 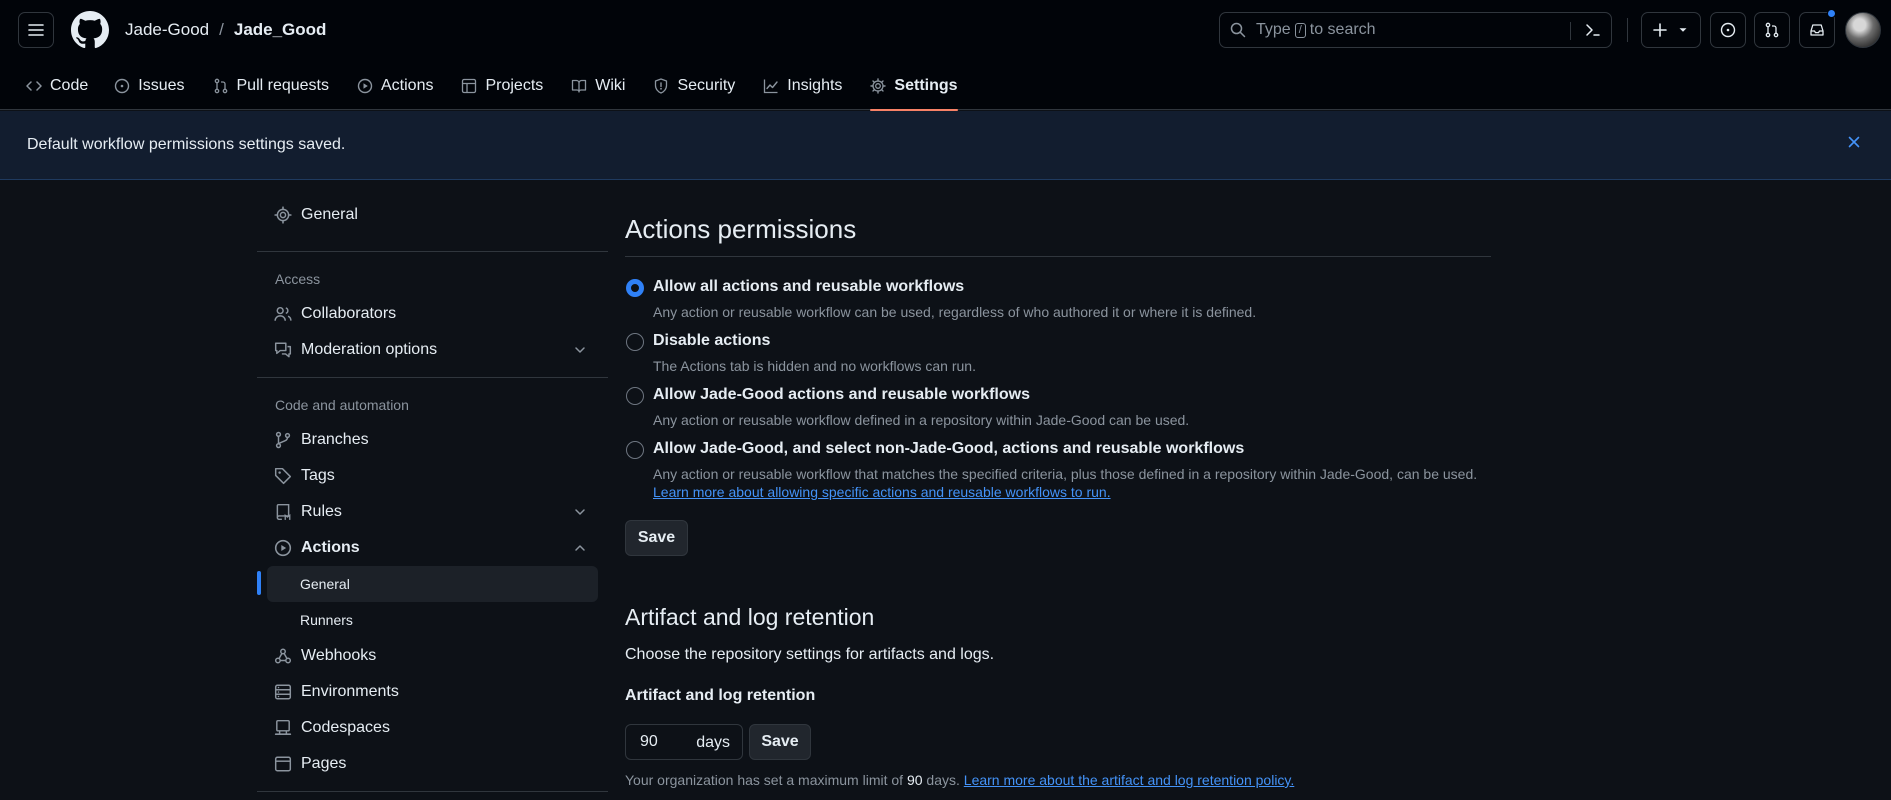 What do you see at coordinates (298, 279) in the screenshot?
I see `sidebar-heading-access: Access` at bounding box center [298, 279].